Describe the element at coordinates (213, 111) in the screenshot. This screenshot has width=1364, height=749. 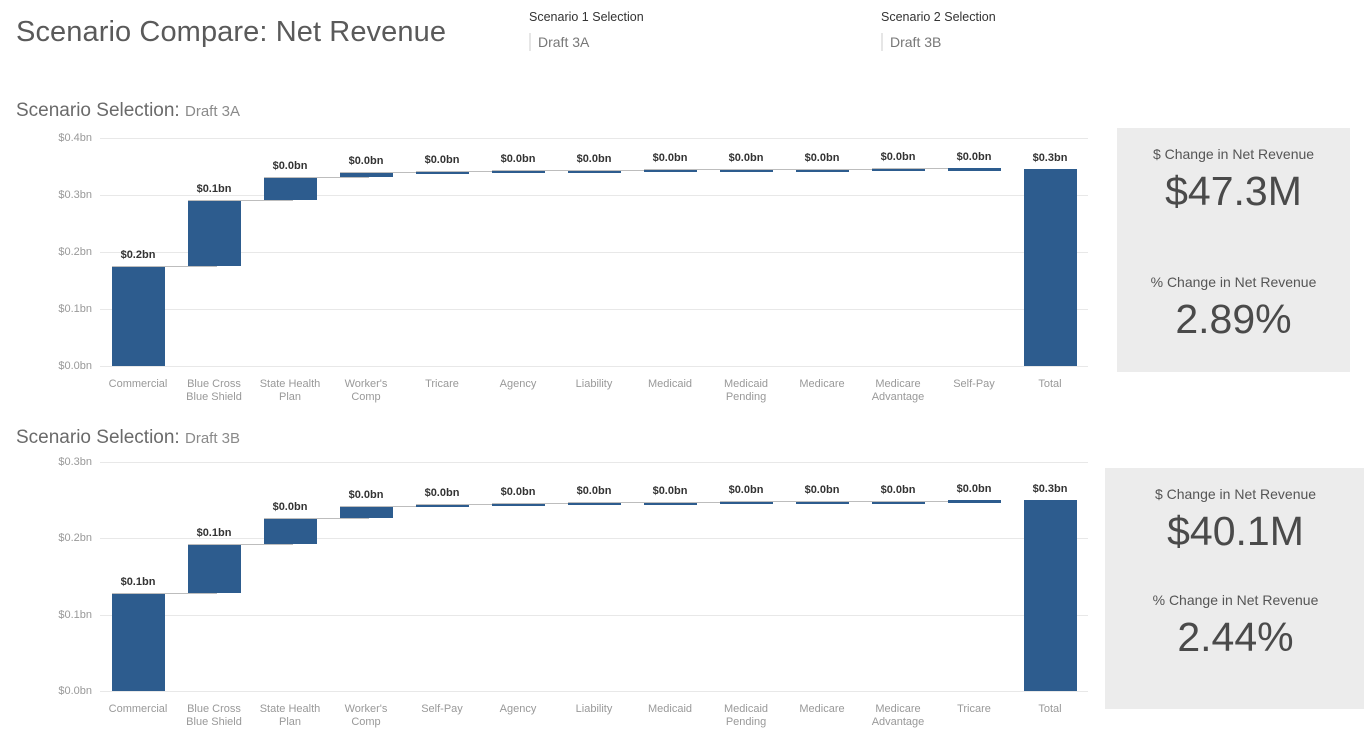
I see `chart-1-heading-value: Draft 3A` at that location.